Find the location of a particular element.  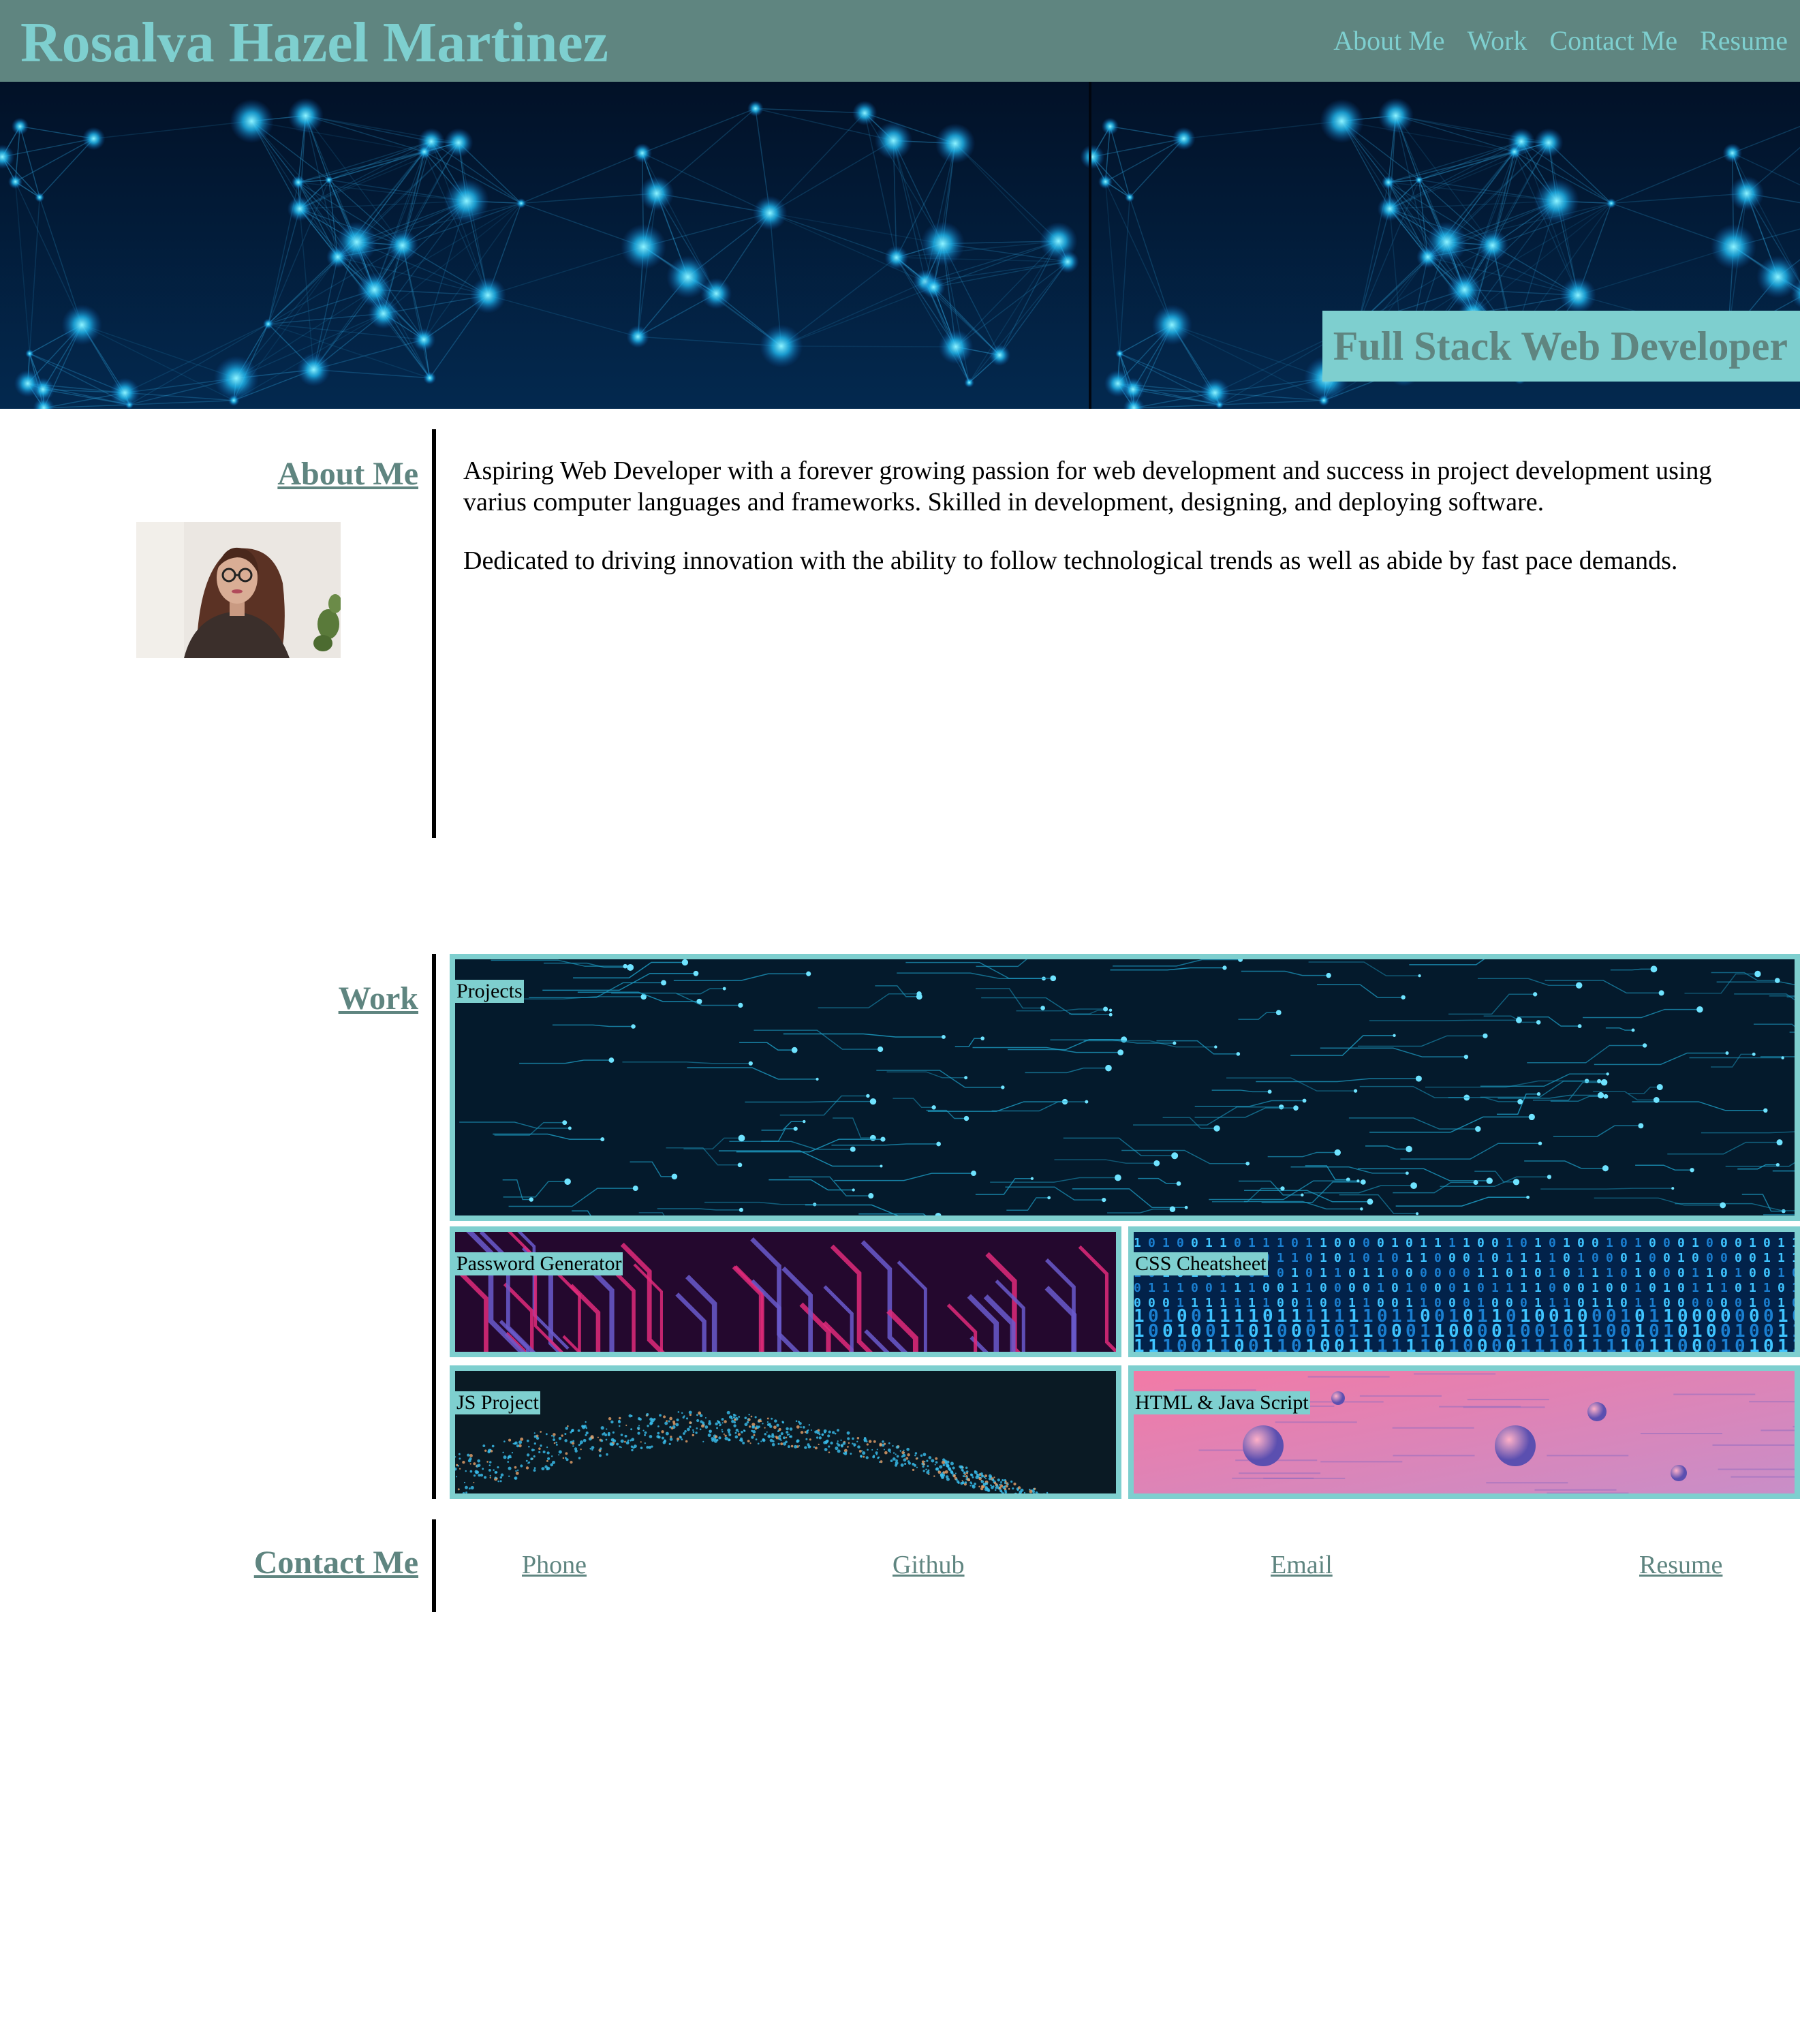

contact-link-github: Github is located at coordinates (929, 1565).